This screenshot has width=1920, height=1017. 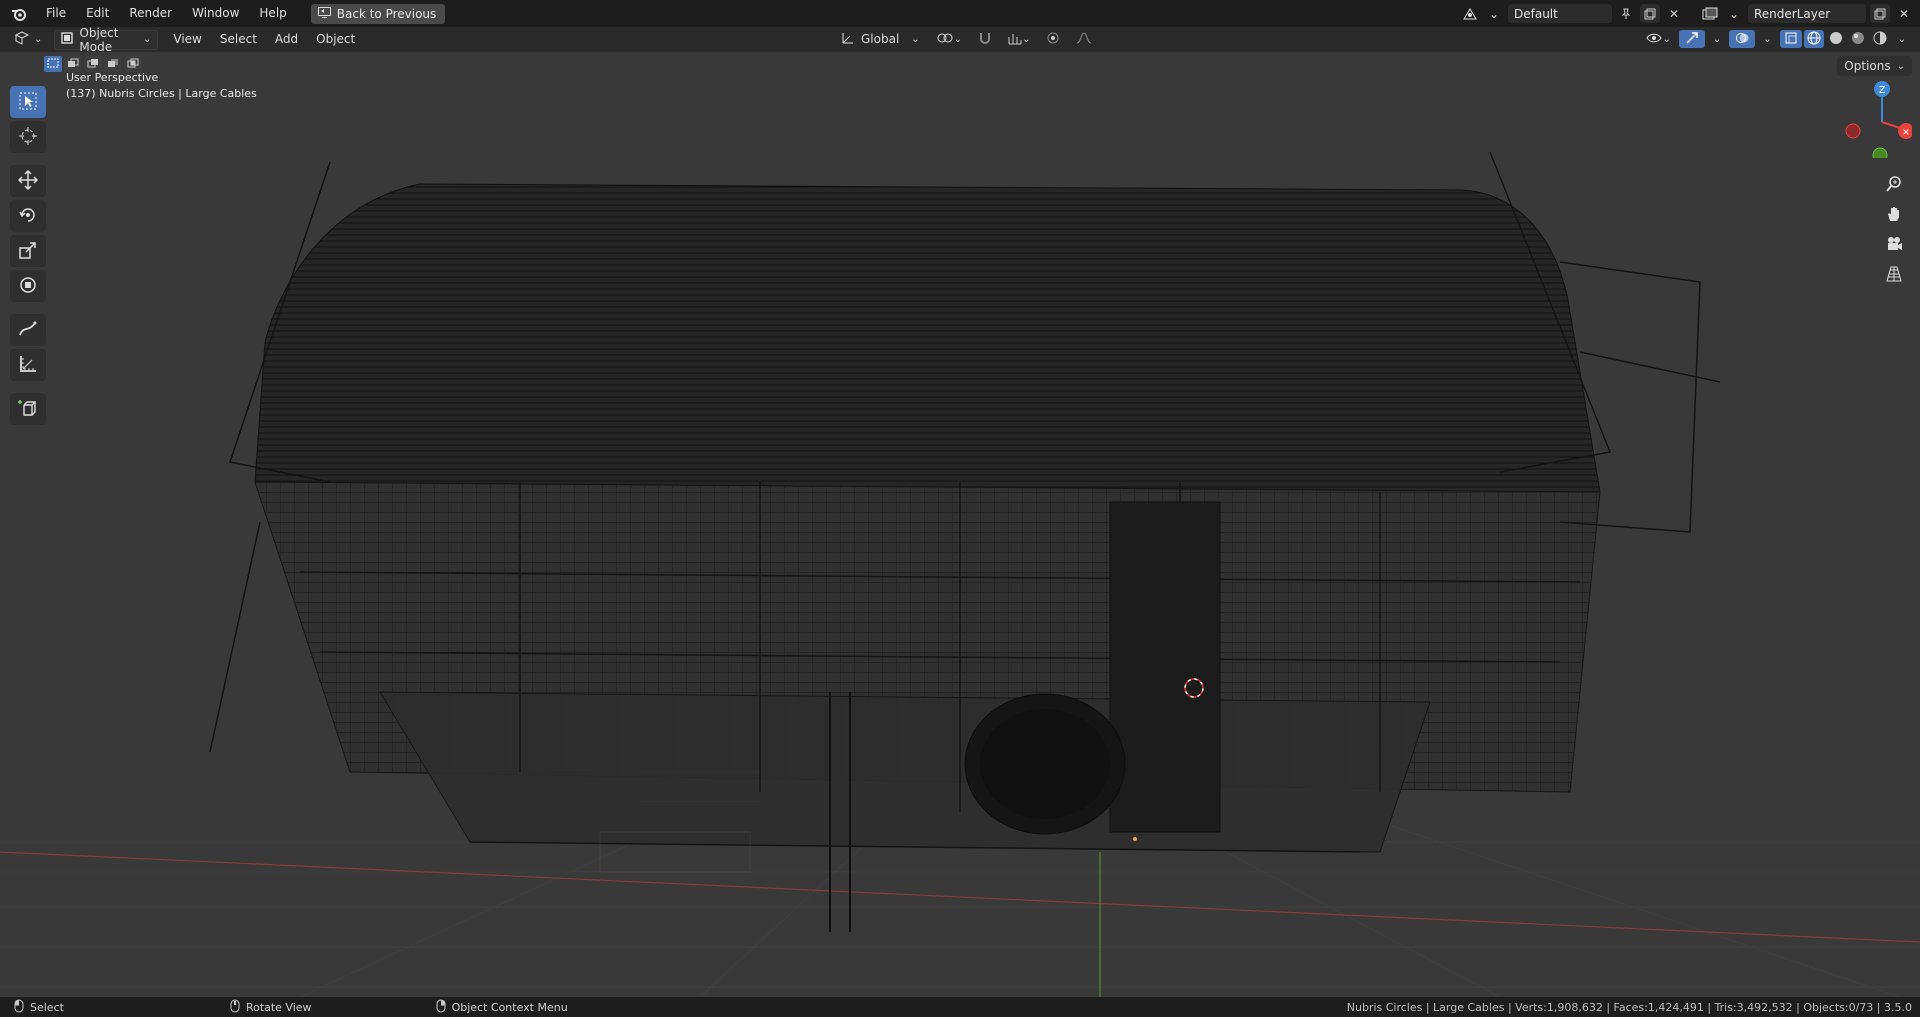 I want to click on scene-selector-icon, so click(x=1470, y=13).